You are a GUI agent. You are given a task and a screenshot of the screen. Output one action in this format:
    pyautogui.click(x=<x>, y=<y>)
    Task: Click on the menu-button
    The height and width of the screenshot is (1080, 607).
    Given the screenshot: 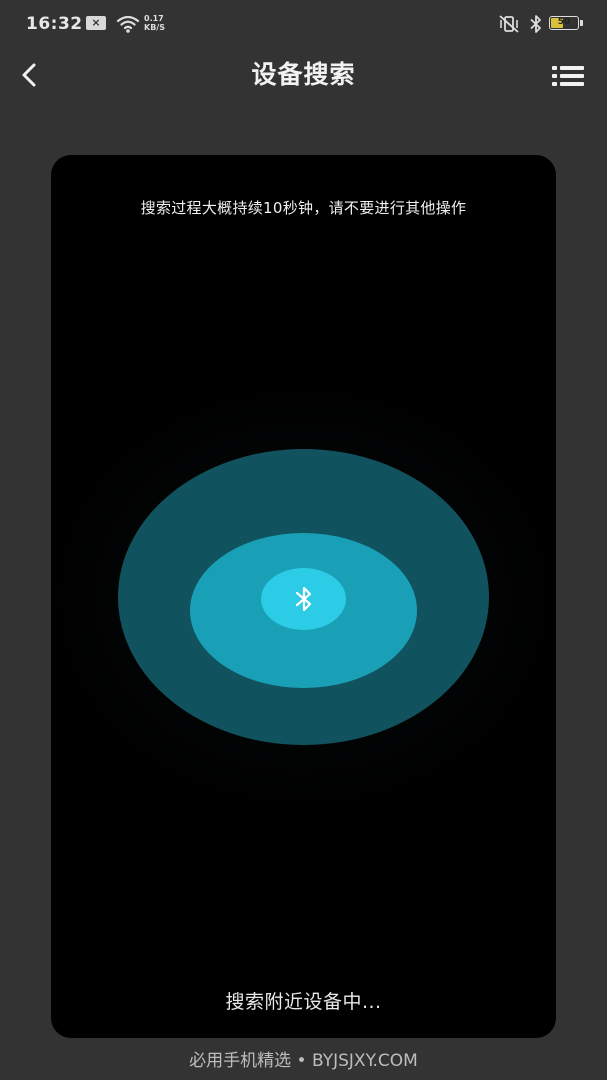 What is the action you would take?
    pyautogui.click(x=568, y=76)
    